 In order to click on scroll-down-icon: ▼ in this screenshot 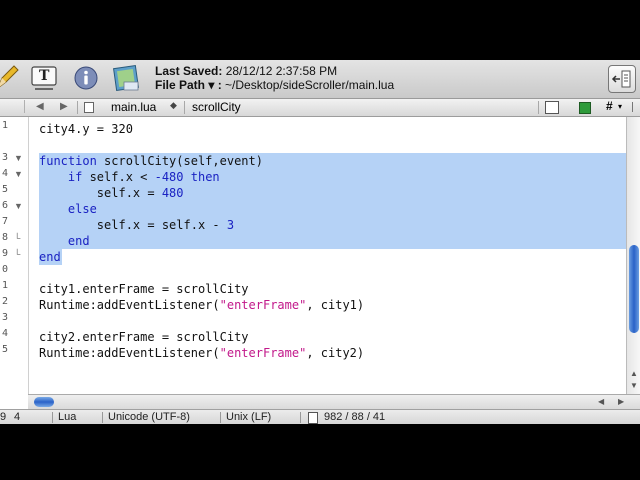, I will do `click(634, 385)`.